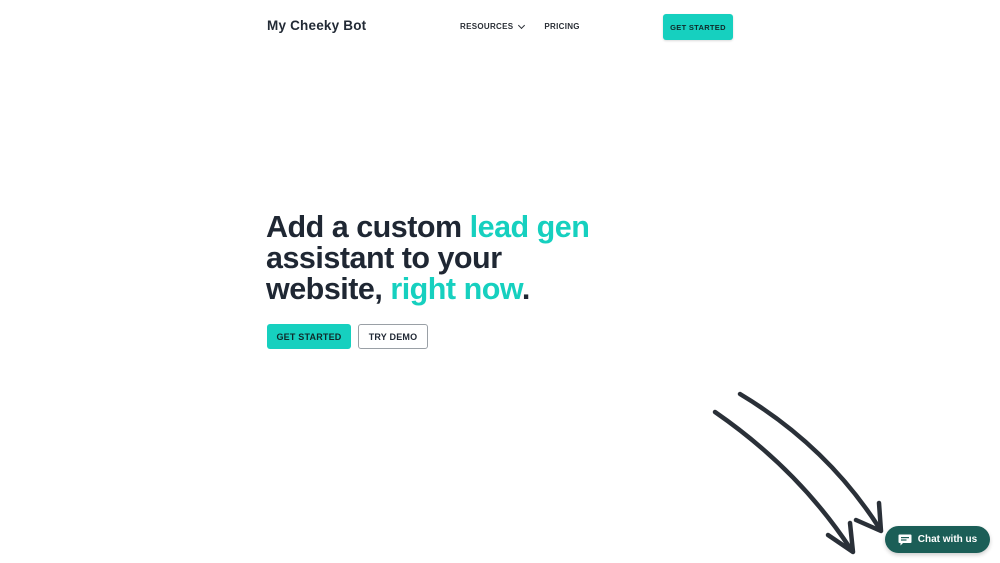  What do you see at coordinates (487, 26) in the screenshot?
I see `nav-link-resources-label: RESOURCES` at bounding box center [487, 26].